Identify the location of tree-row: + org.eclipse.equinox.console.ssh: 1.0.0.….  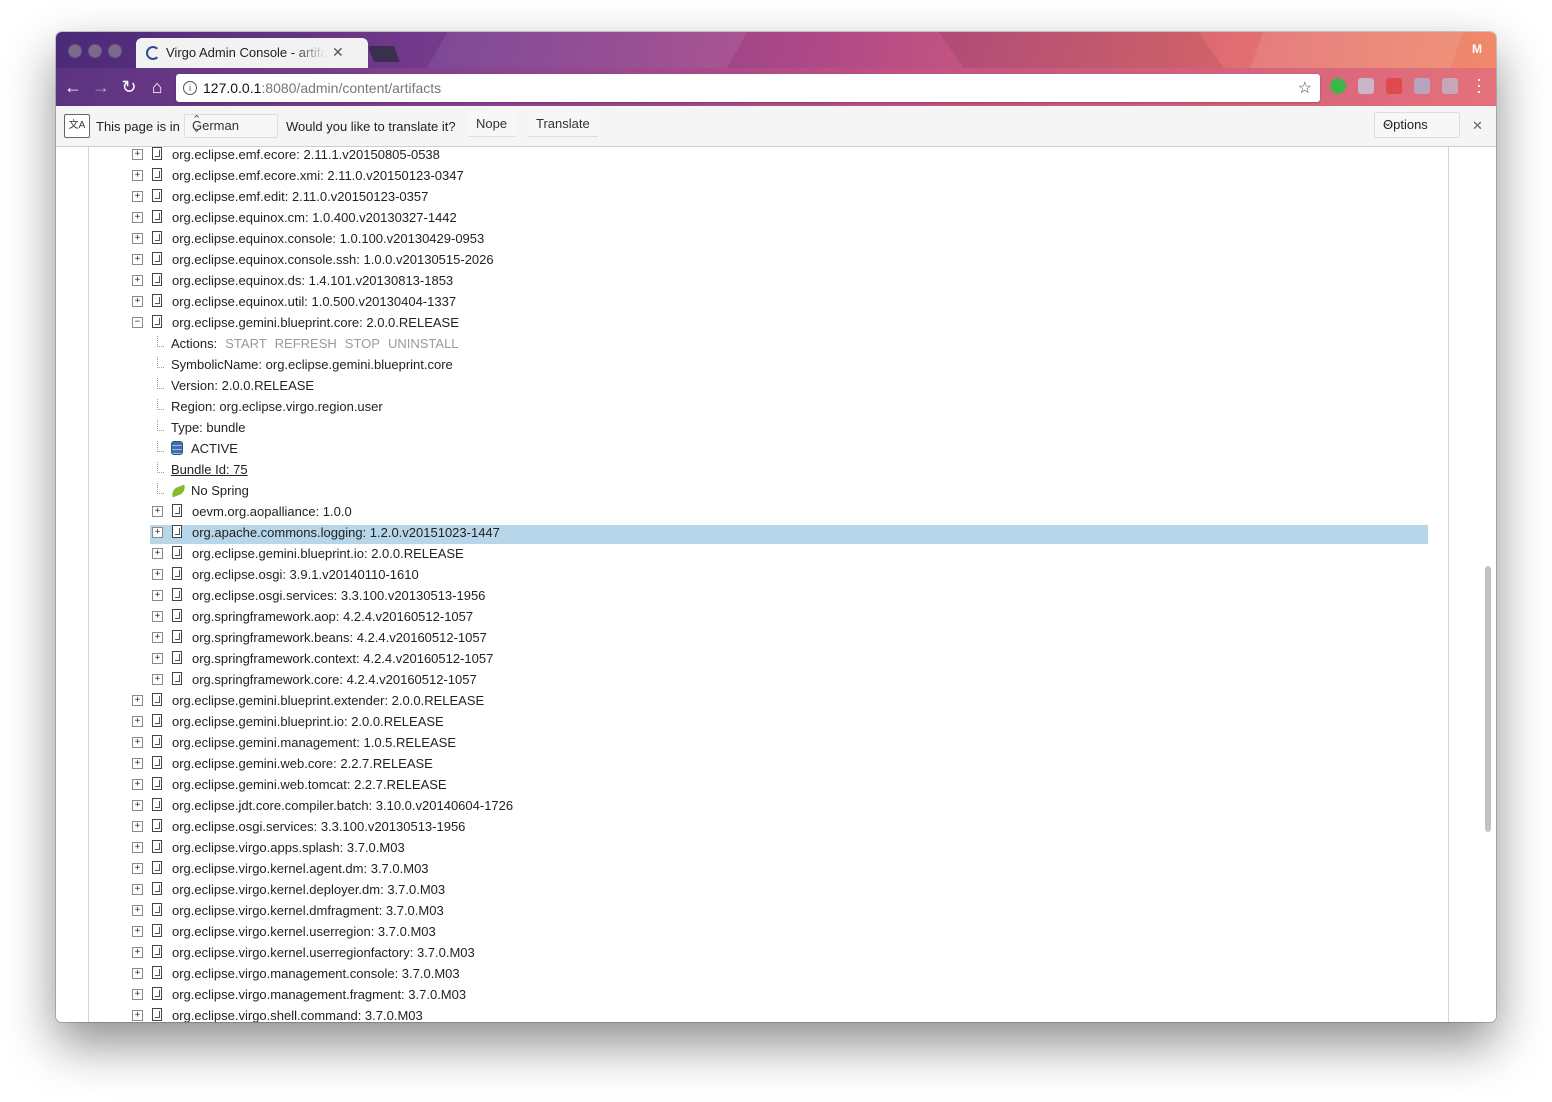
(776, 262).